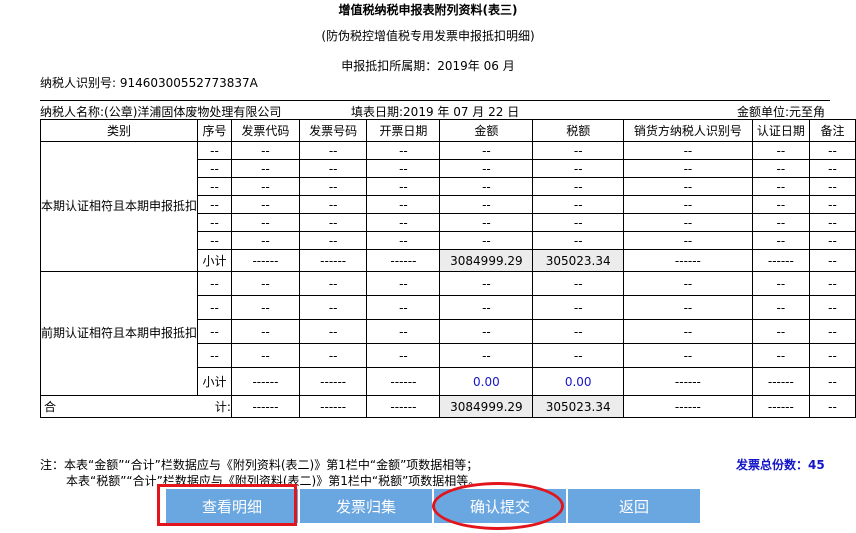  I want to click on total-tax: 305023.34, so click(578, 406).